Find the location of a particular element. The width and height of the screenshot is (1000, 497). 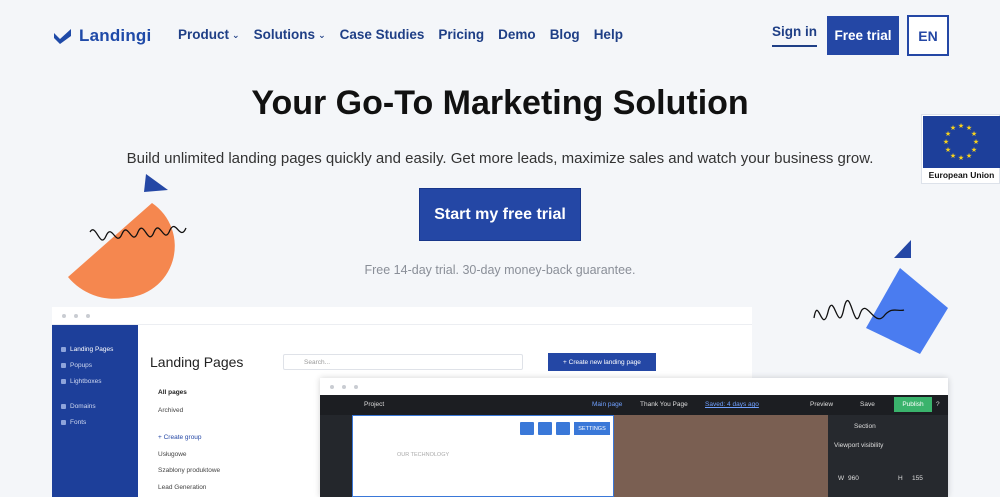

language-button: EN is located at coordinates (928, 35).